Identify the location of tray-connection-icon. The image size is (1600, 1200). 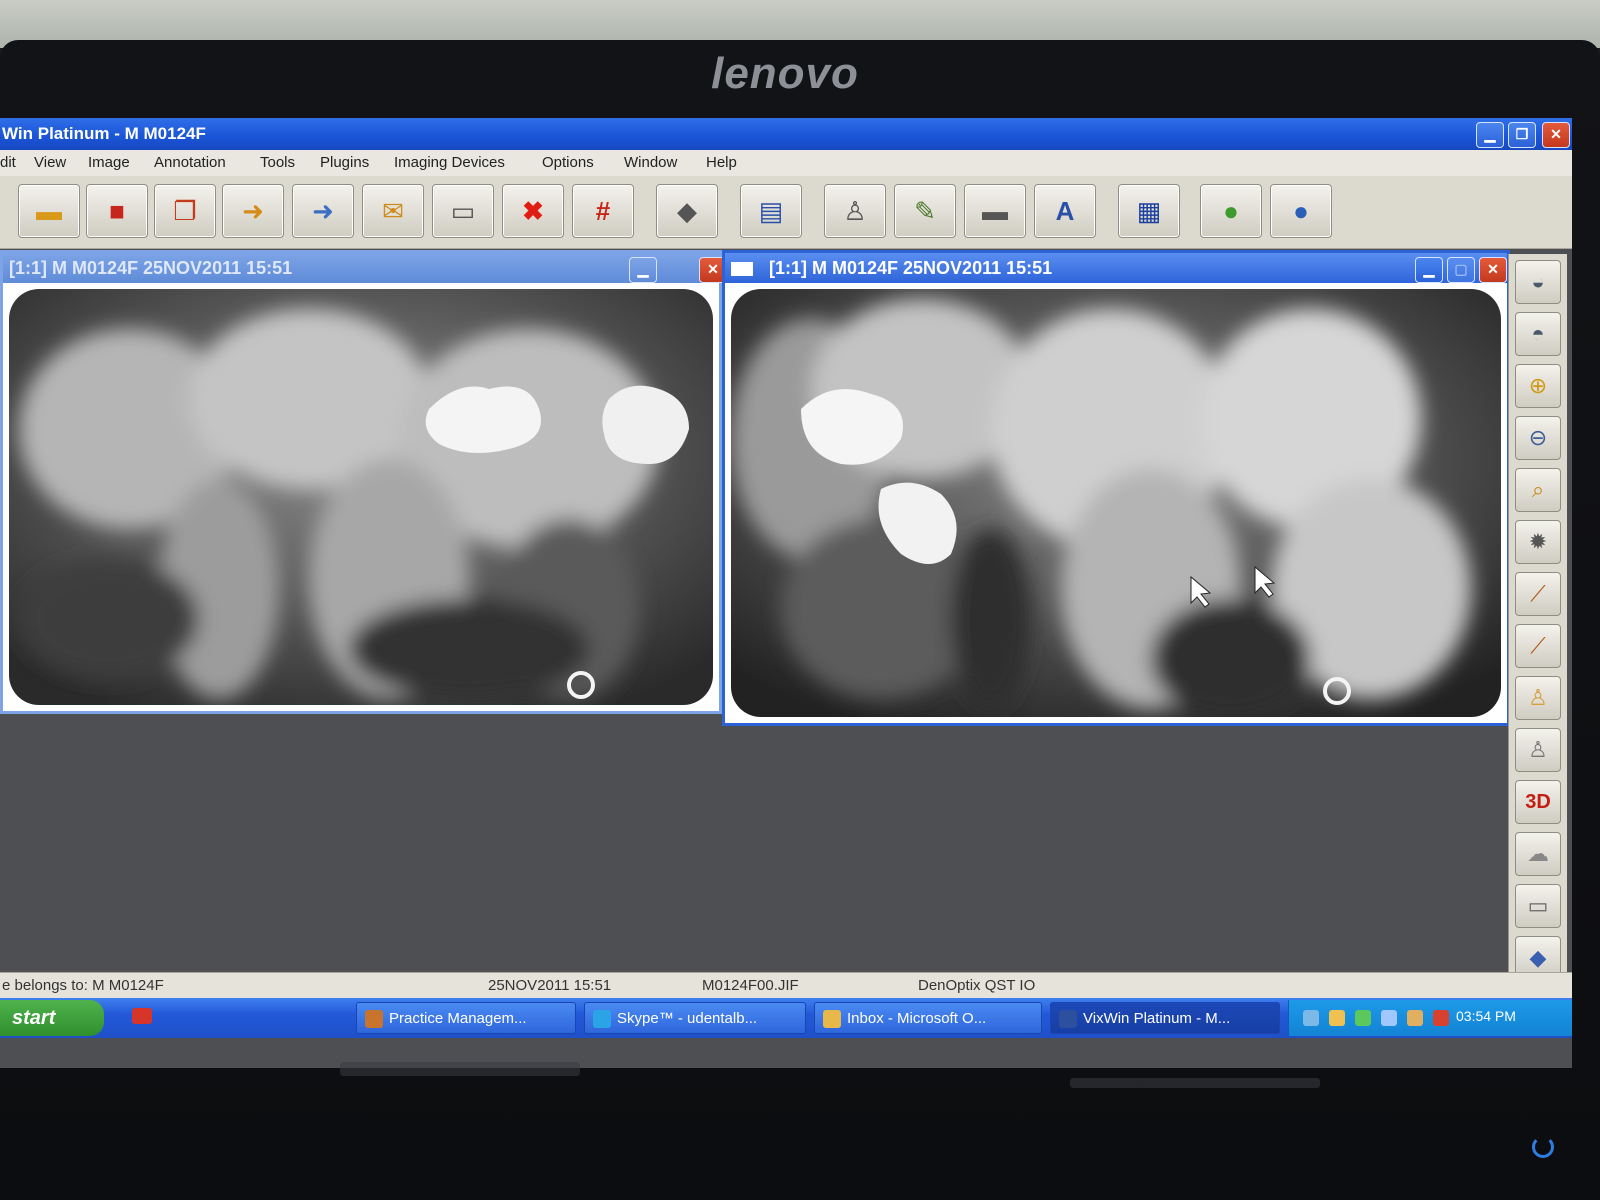
(1389, 1018).